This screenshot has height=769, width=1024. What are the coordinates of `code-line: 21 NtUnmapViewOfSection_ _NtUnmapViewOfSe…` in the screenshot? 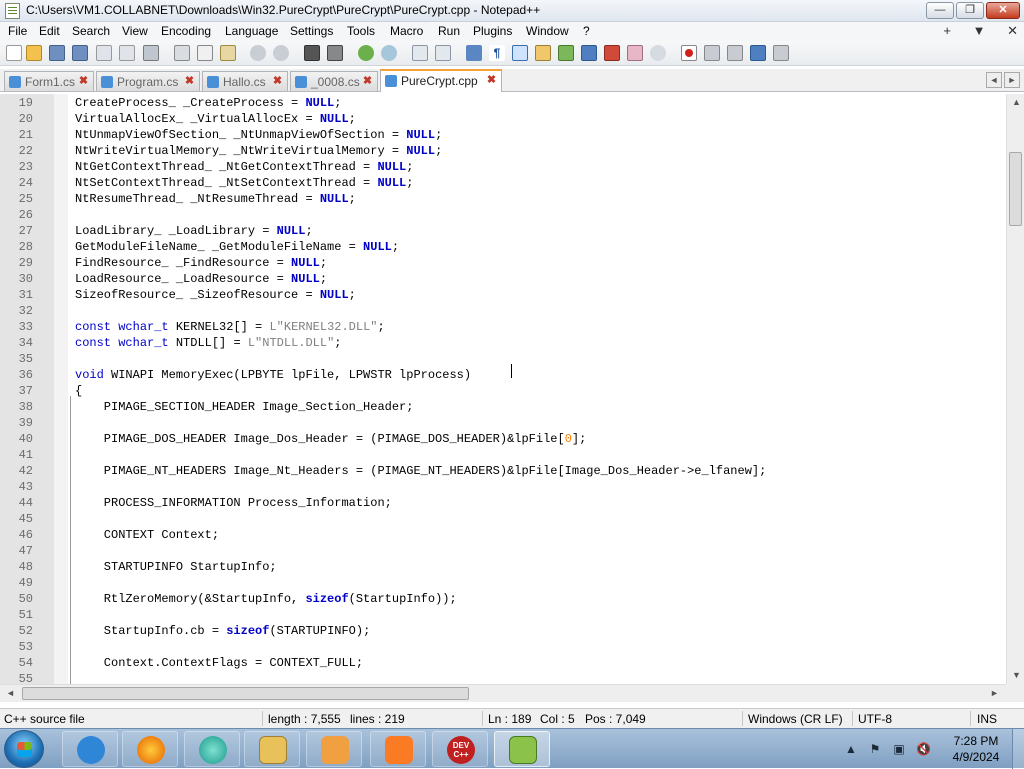 It's located at (503, 135).